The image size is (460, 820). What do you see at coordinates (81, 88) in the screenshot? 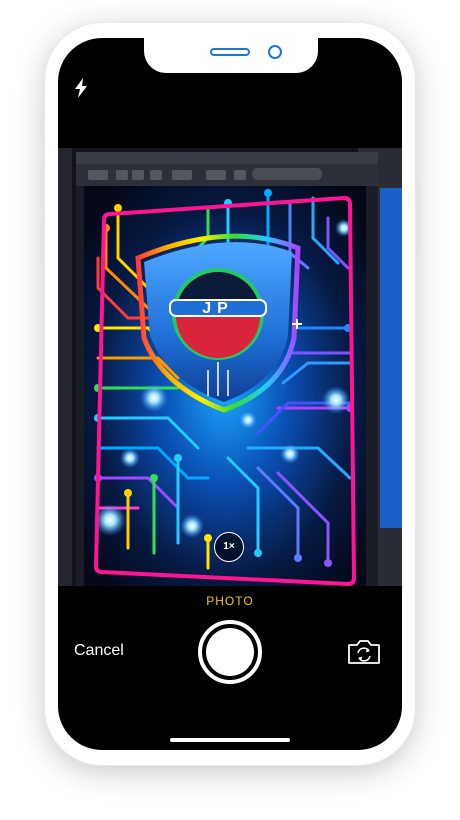
I see `flash-icon` at bounding box center [81, 88].